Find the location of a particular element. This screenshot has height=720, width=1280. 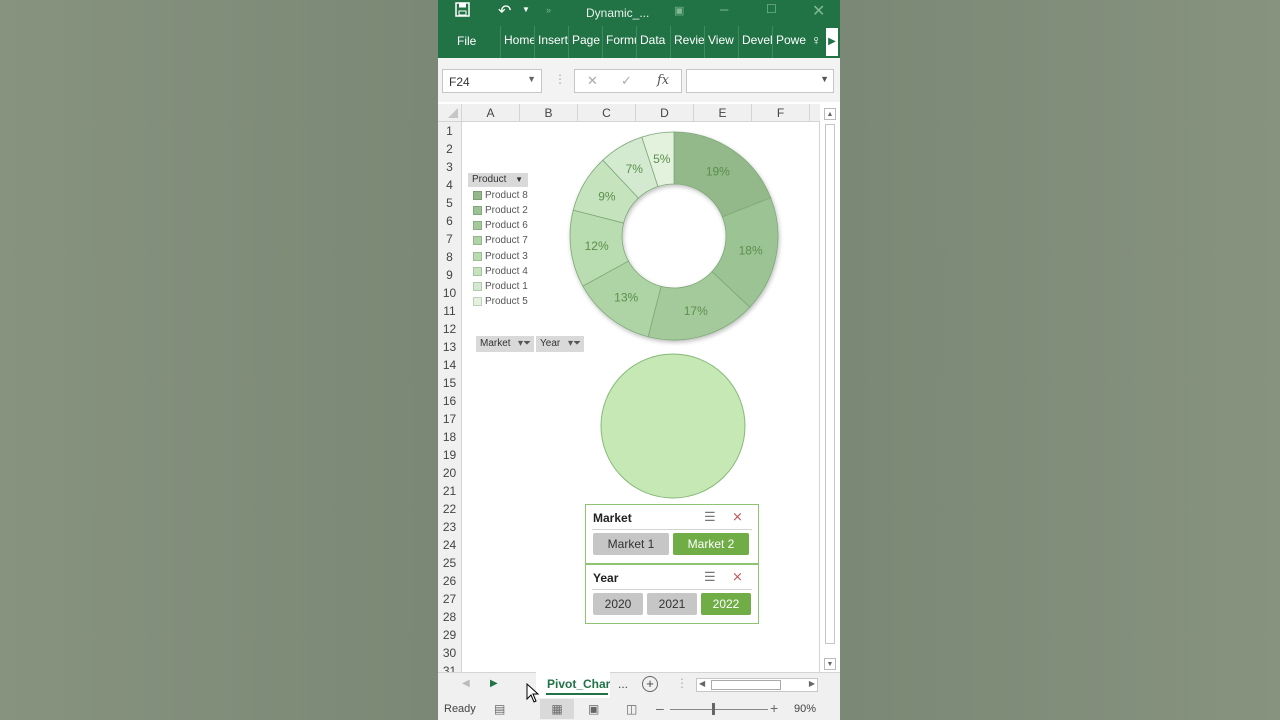

row-header: 8 is located at coordinates (449, 257).